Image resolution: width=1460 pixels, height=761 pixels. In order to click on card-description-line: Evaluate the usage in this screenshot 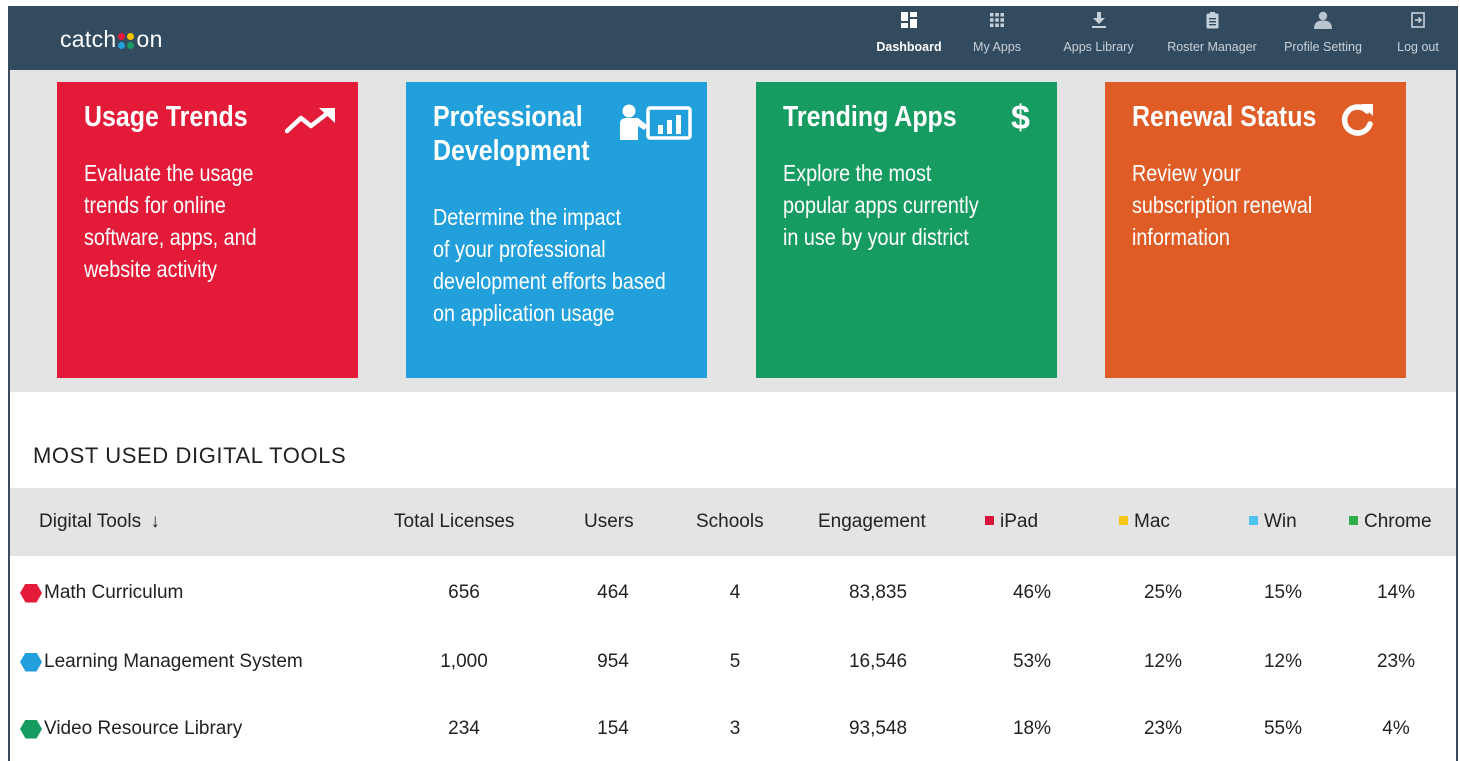, I will do `click(169, 173)`.